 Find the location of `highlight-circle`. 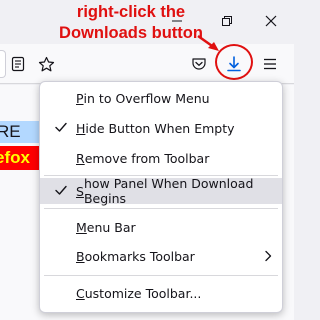

highlight-circle is located at coordinates (234, 62).